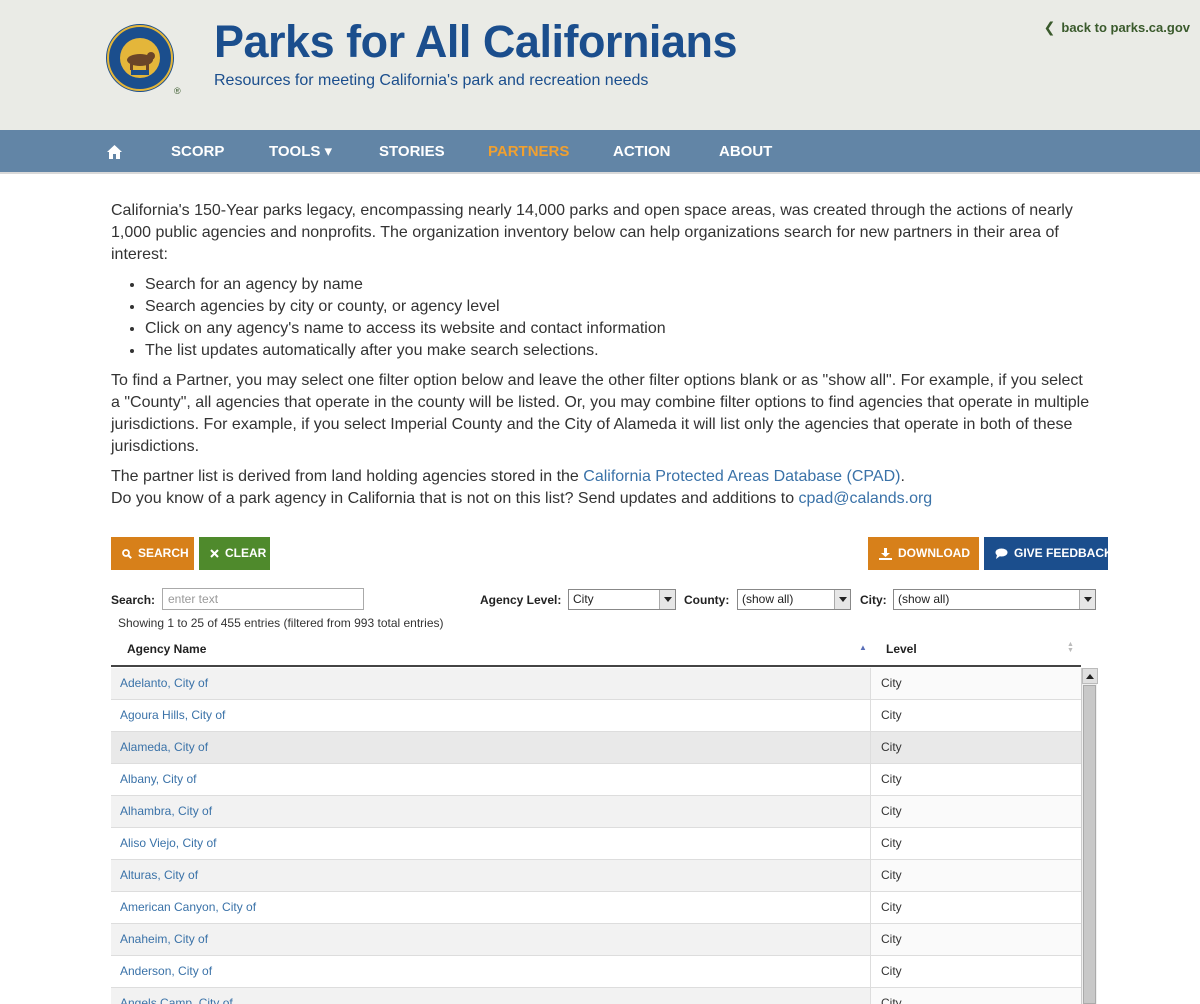 The image size is (1200, 1004). What do you see at coordinates (885, 553) in the screenshot?
I see `download-icon` at bounding box center [885, 553].